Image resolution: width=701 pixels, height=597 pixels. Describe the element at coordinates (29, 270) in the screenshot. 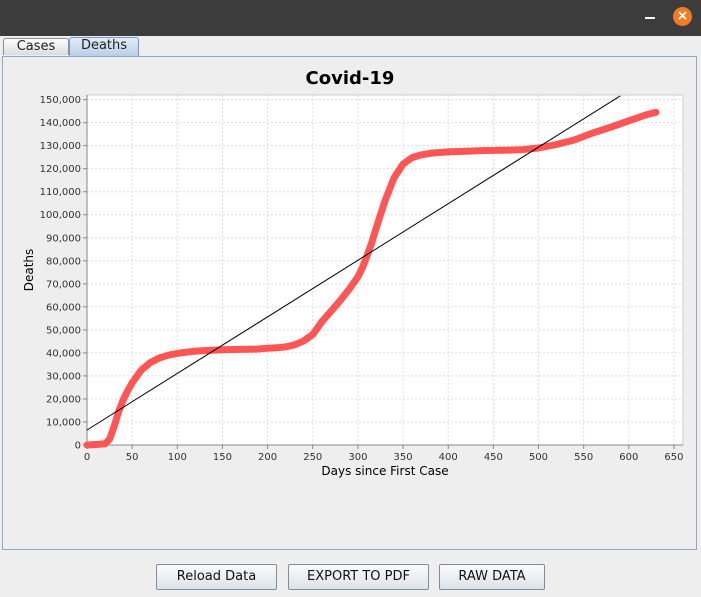

I see `y-axis-label: Deaths` at that location.